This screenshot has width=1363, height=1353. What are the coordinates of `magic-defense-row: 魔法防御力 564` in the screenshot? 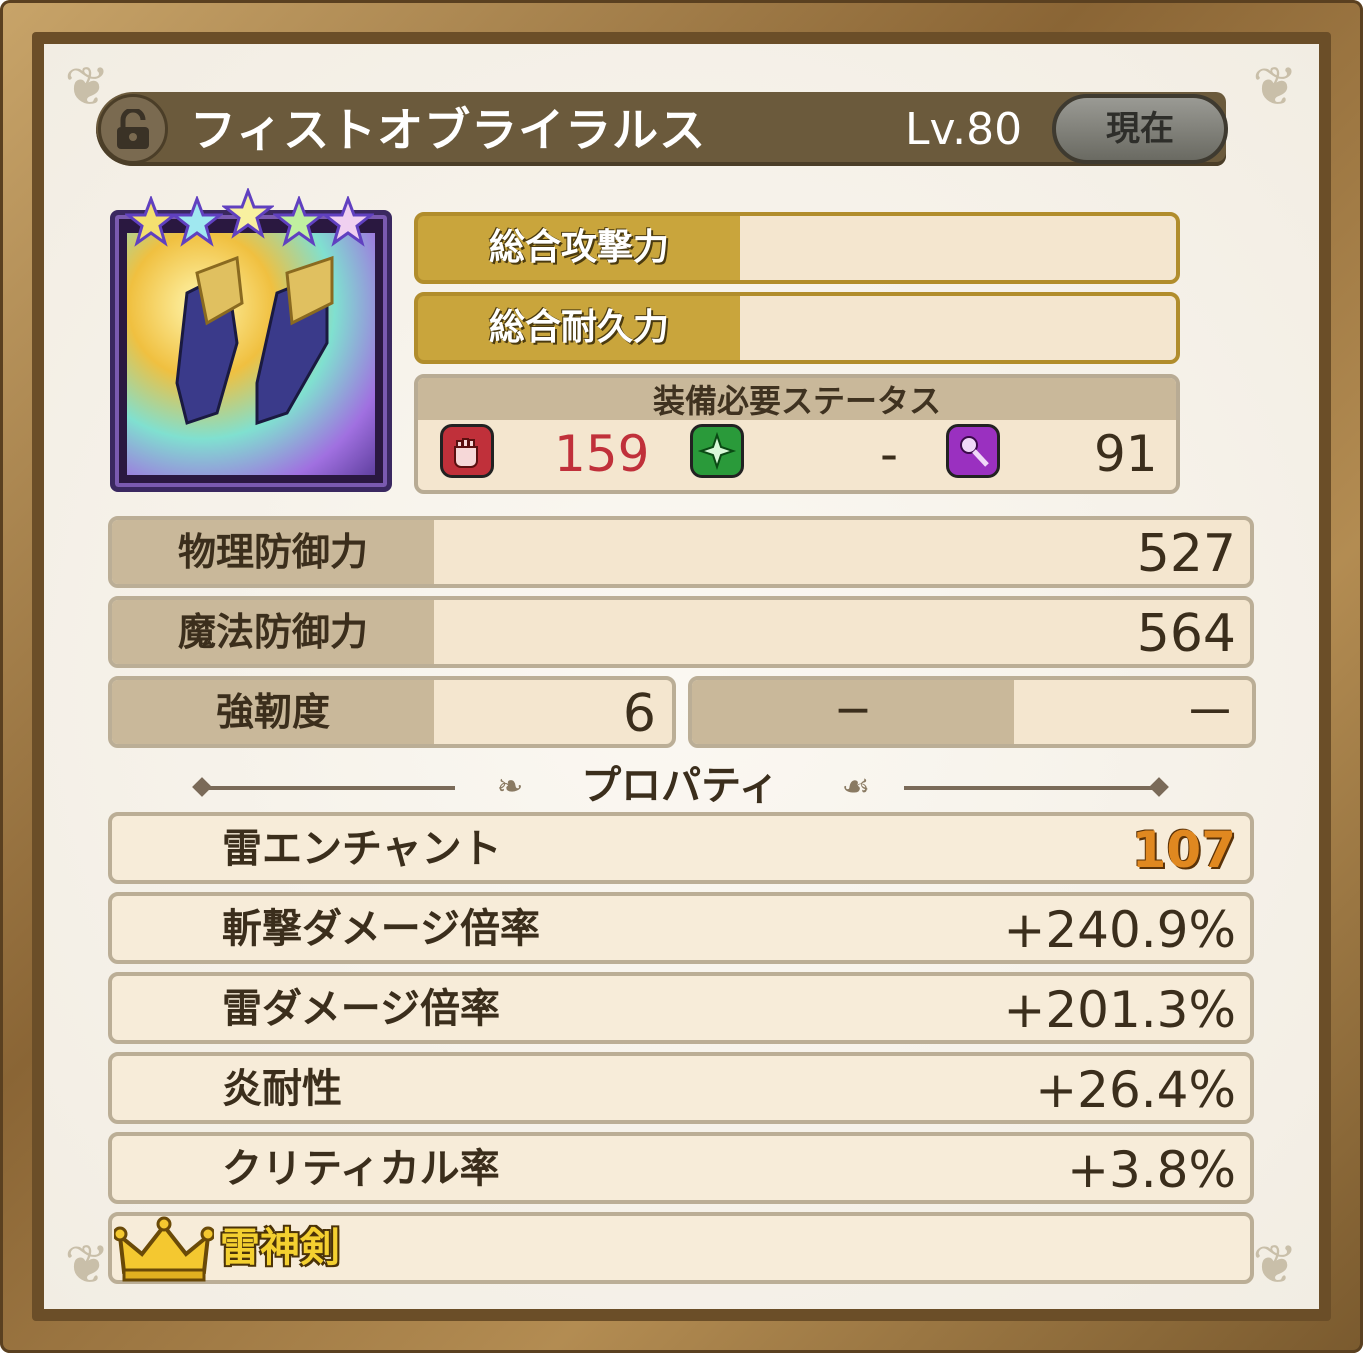 It's located at (681, 632).